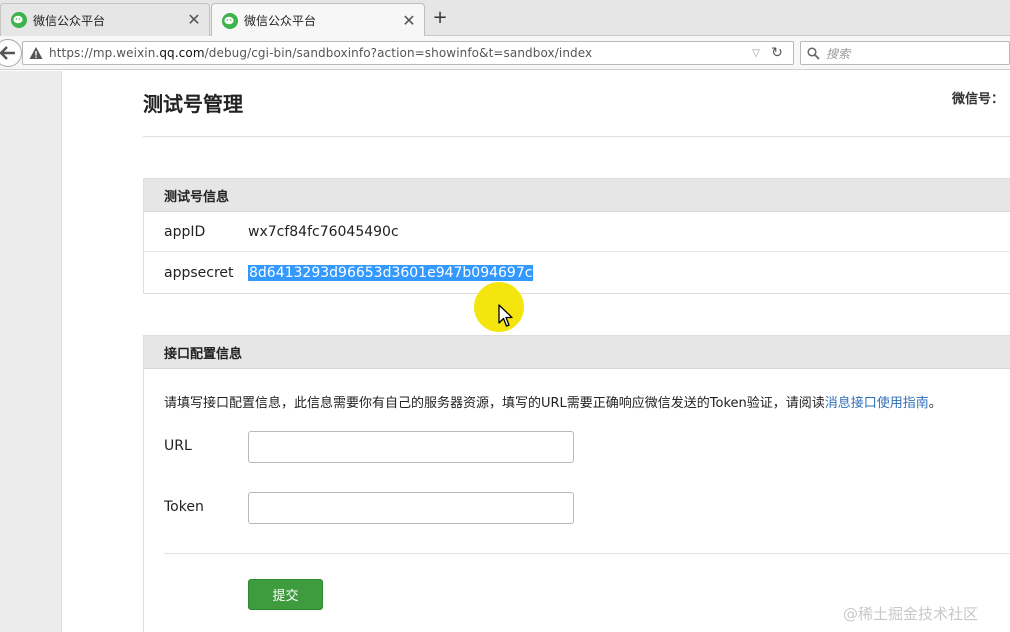  What do you see at coordinates (11, 53) in the screenshot?
I see `back-arrow-icon` at bounding box center [11, 53].